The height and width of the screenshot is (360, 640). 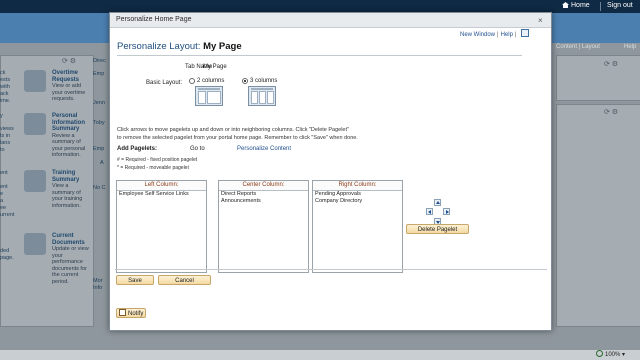 What do you see at coordinates (263, 186) in the screenshot?
I see `column-header: Center Column:` at bounding box center [263, 186].